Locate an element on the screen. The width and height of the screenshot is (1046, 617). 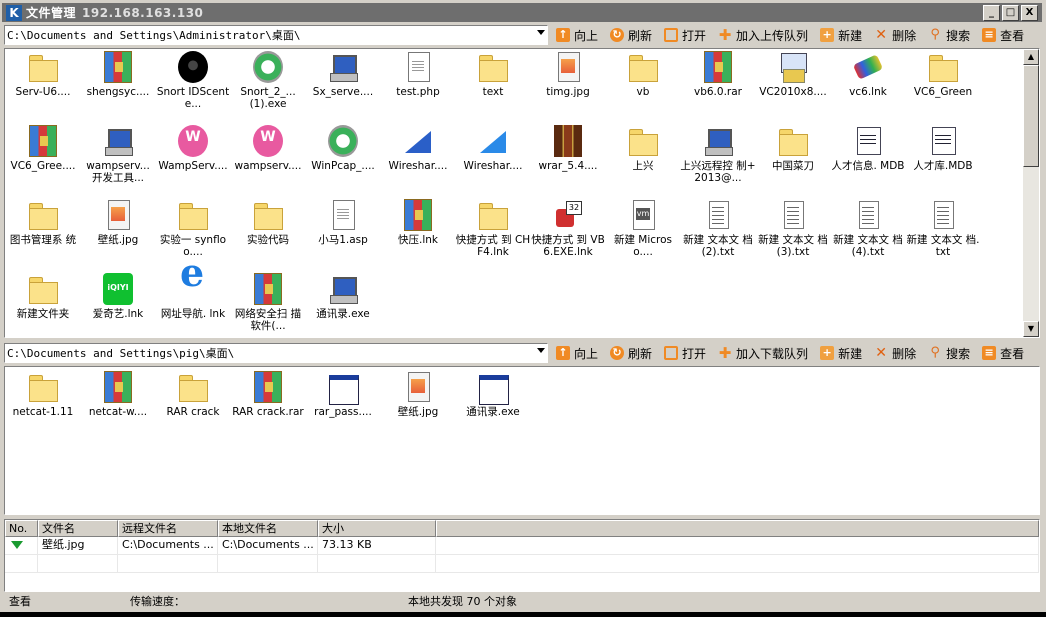
list-item: 上兴 is located at coordinates (643, 148).